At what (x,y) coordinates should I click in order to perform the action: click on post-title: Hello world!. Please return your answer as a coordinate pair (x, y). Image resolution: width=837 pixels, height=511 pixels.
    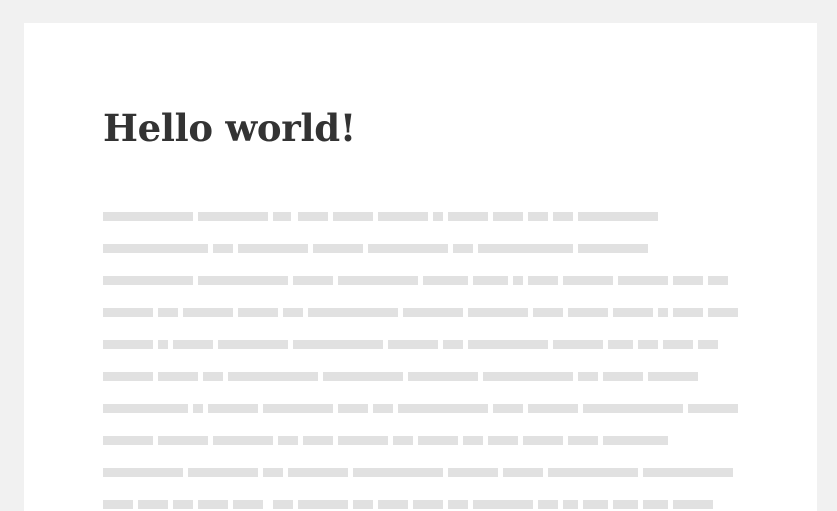
    Looking at the image, I should click on (229, 128).